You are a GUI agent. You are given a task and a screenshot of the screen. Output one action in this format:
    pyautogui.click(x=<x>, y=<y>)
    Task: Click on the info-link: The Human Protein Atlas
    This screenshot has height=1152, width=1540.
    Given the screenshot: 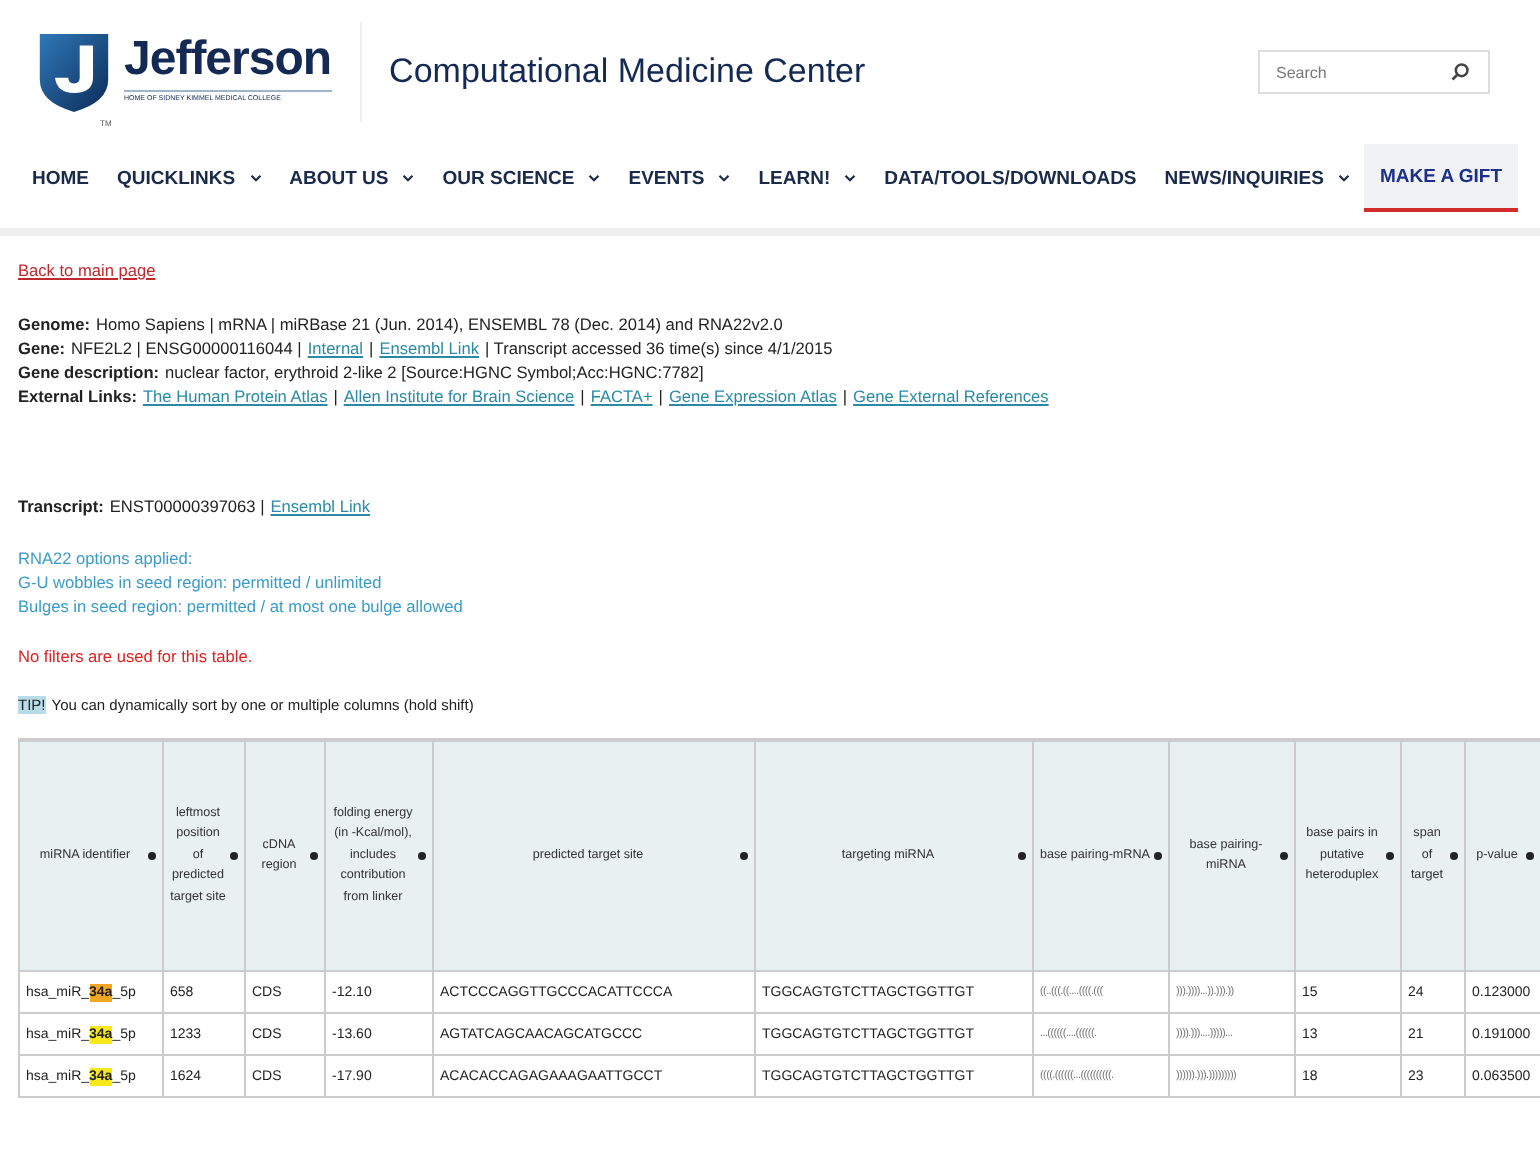 What is the action you would take?
    pyautogui.click(x=235, y=396)
    